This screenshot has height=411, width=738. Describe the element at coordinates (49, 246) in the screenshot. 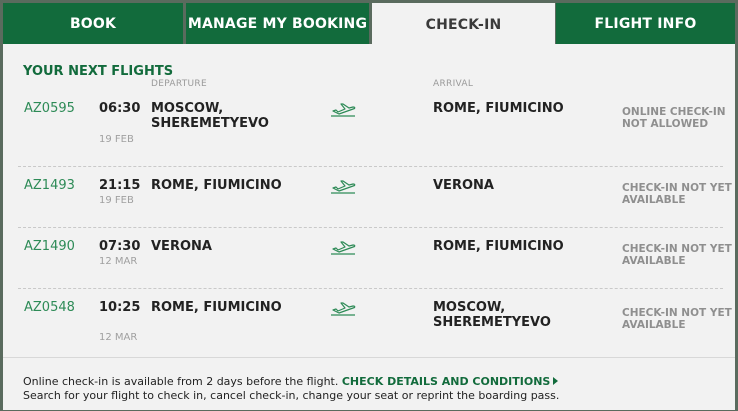

I see `flight-number: AZ1490` at that location.